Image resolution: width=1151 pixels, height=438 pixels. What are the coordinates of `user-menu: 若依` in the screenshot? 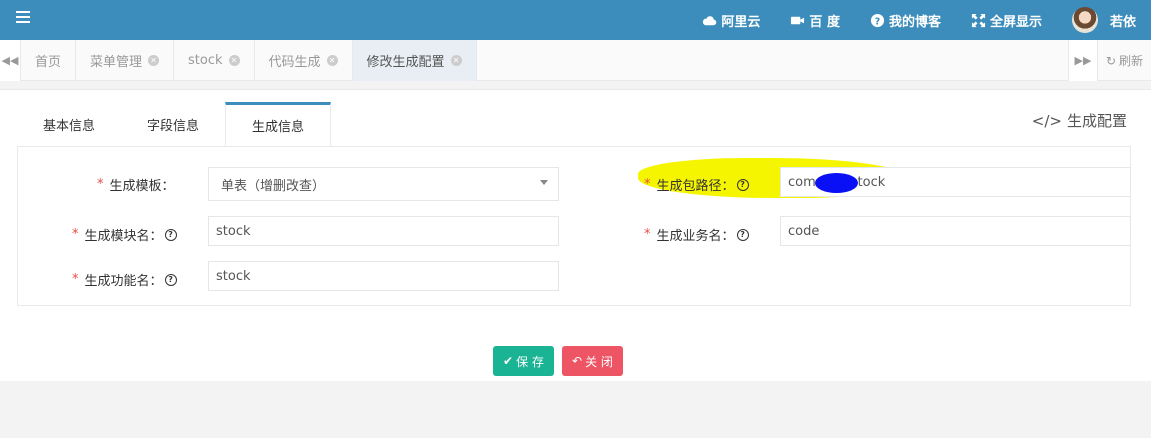 It's located at (1104, 20).